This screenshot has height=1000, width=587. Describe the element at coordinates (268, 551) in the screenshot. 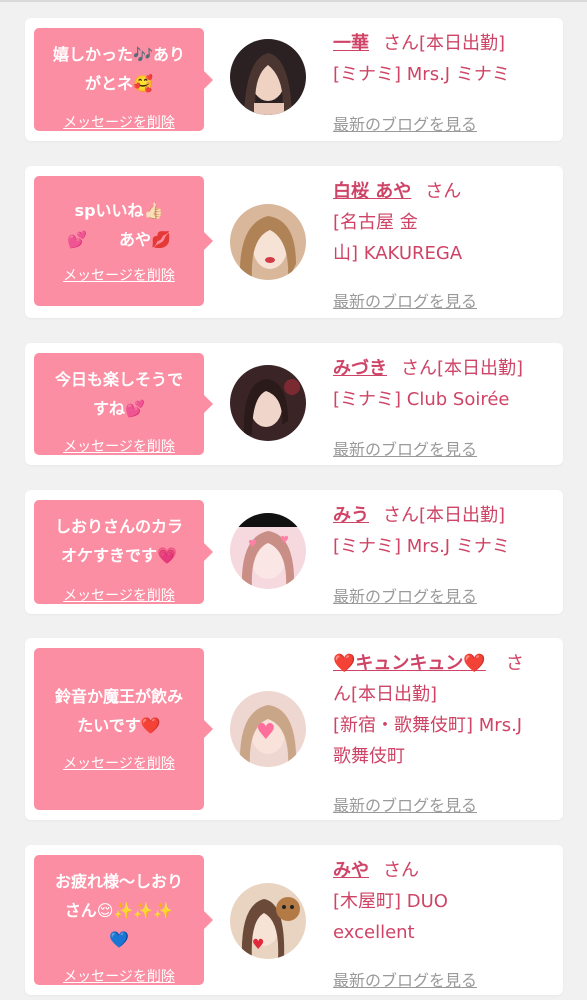

I see `avatar: ♥ ♥` at that location.